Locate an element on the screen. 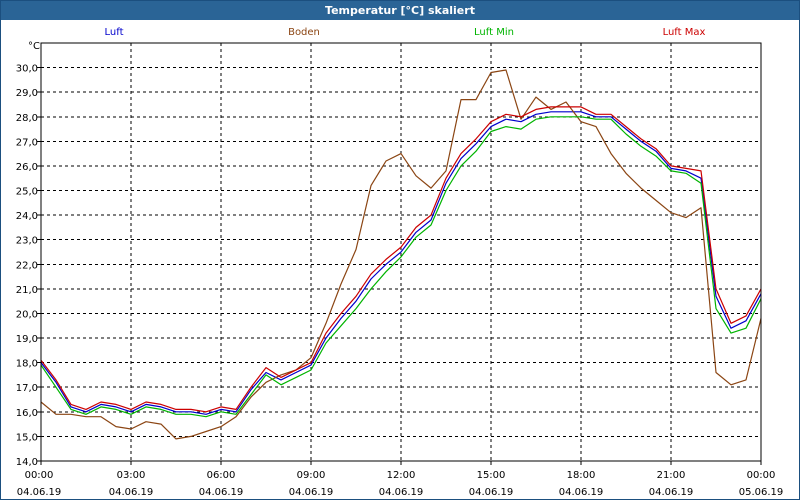  y-tick-label: 21,0 is located at coordinates (27, 290).